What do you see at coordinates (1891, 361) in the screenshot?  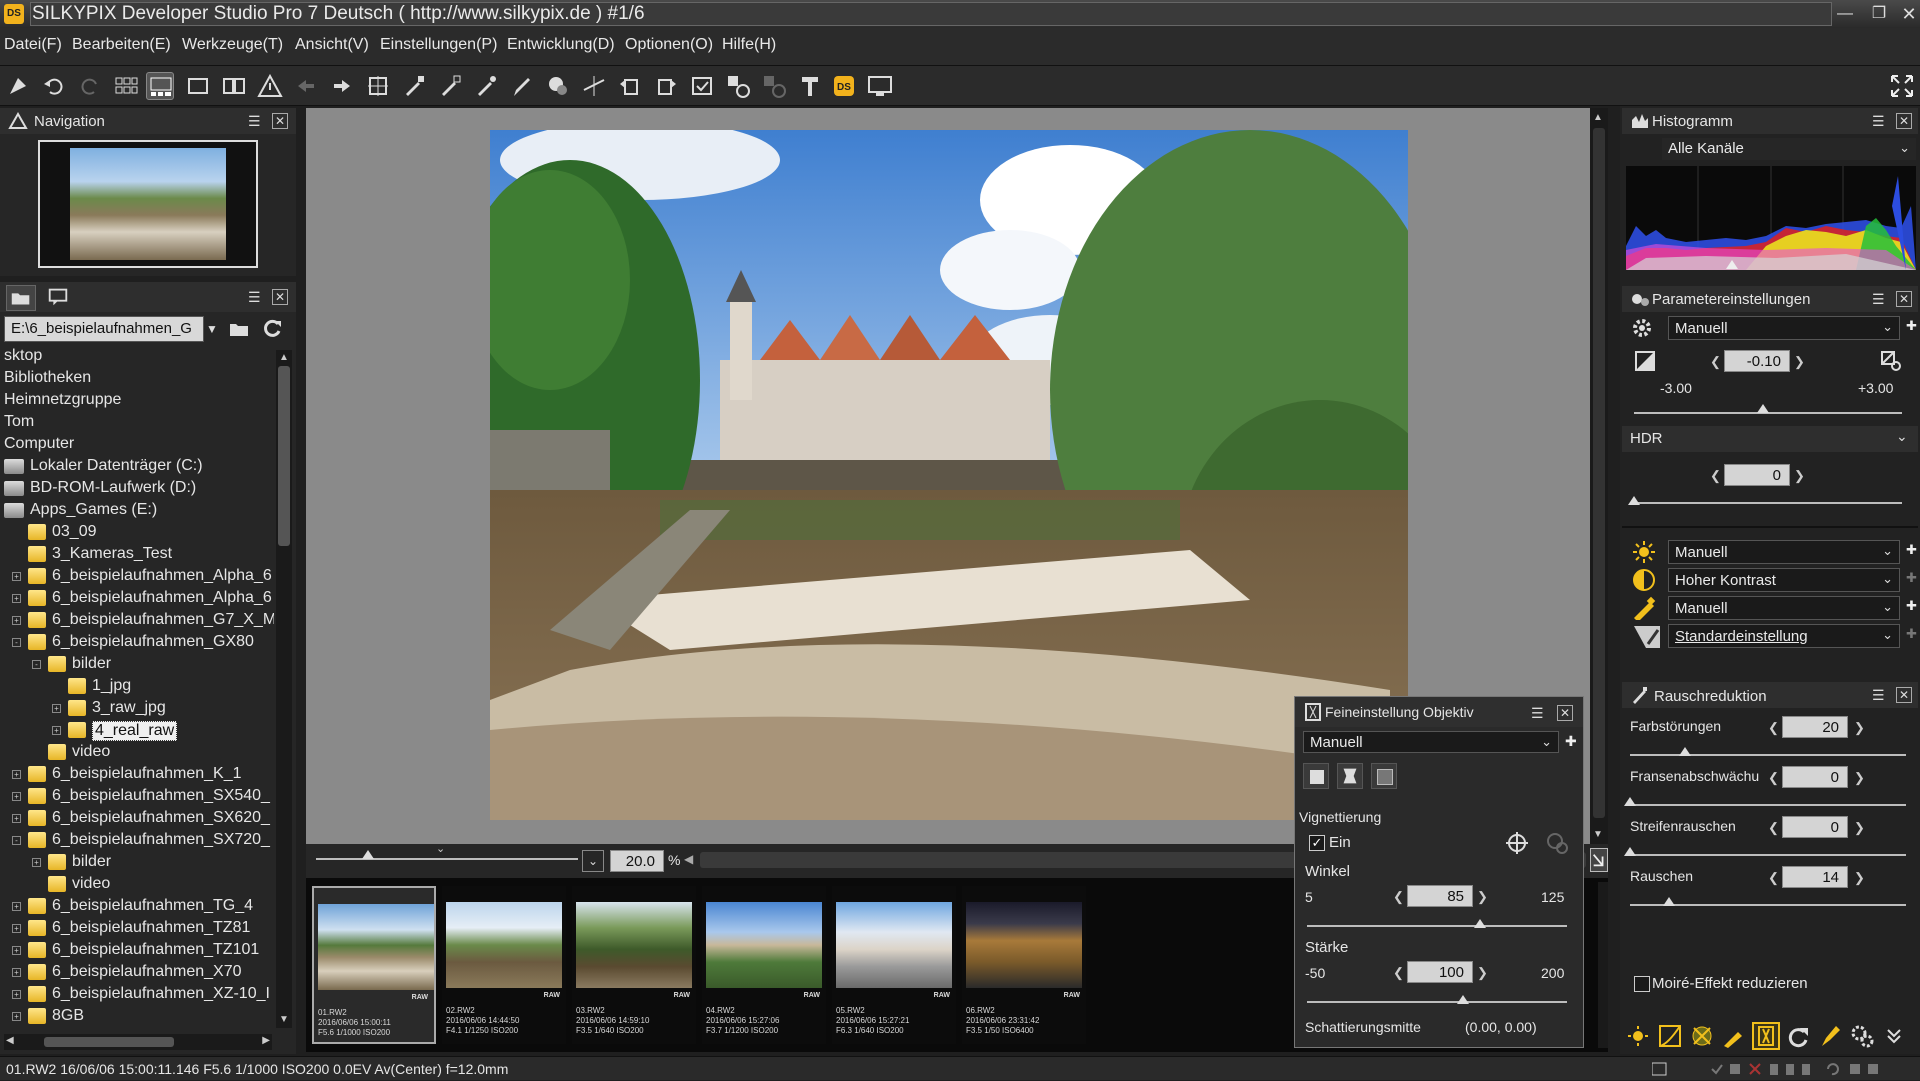 I see `auto-exposure-icon` at bounding box center [1891, 361].